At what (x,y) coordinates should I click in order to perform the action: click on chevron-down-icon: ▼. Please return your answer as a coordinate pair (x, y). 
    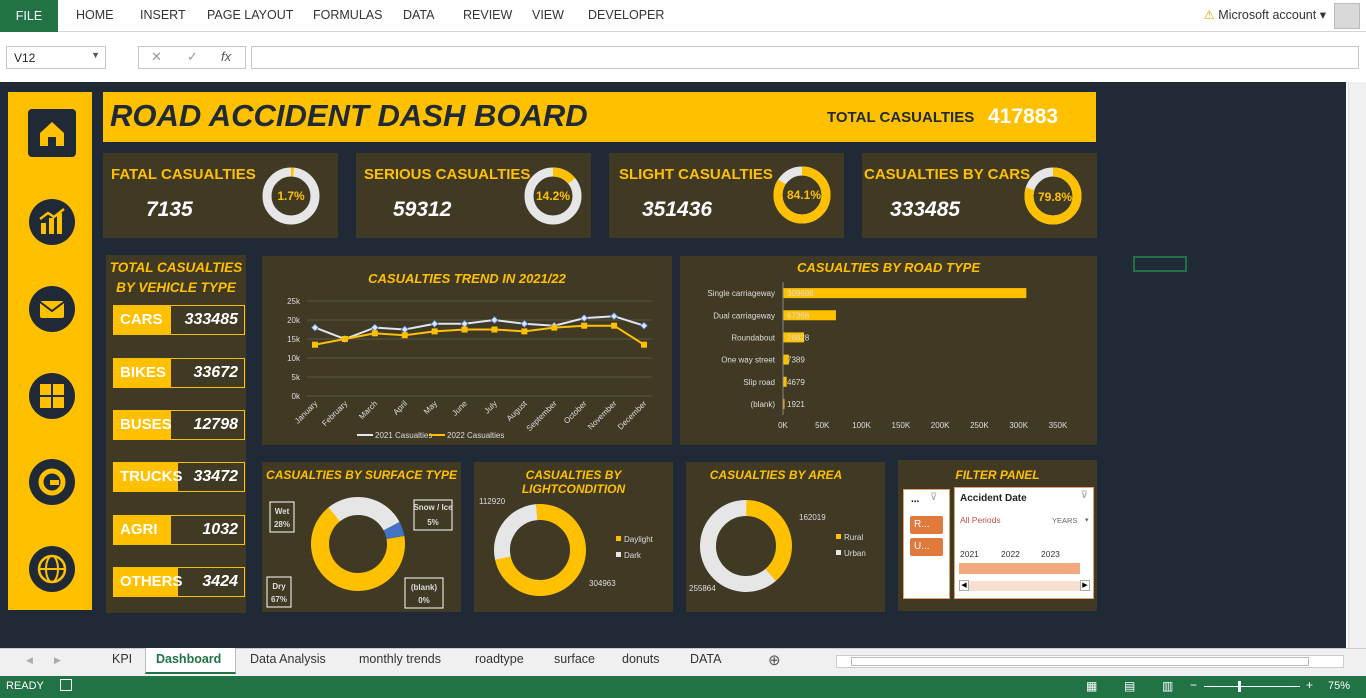
    Looking at the image, I should click on (95, 55).